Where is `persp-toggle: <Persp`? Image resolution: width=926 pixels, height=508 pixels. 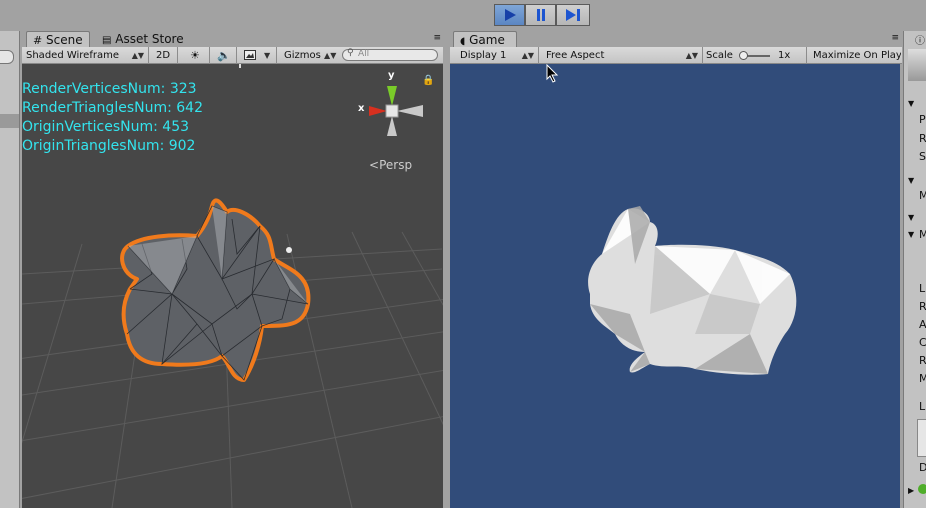 persp-toggle: <Persp is located at coordinates (390, 165).